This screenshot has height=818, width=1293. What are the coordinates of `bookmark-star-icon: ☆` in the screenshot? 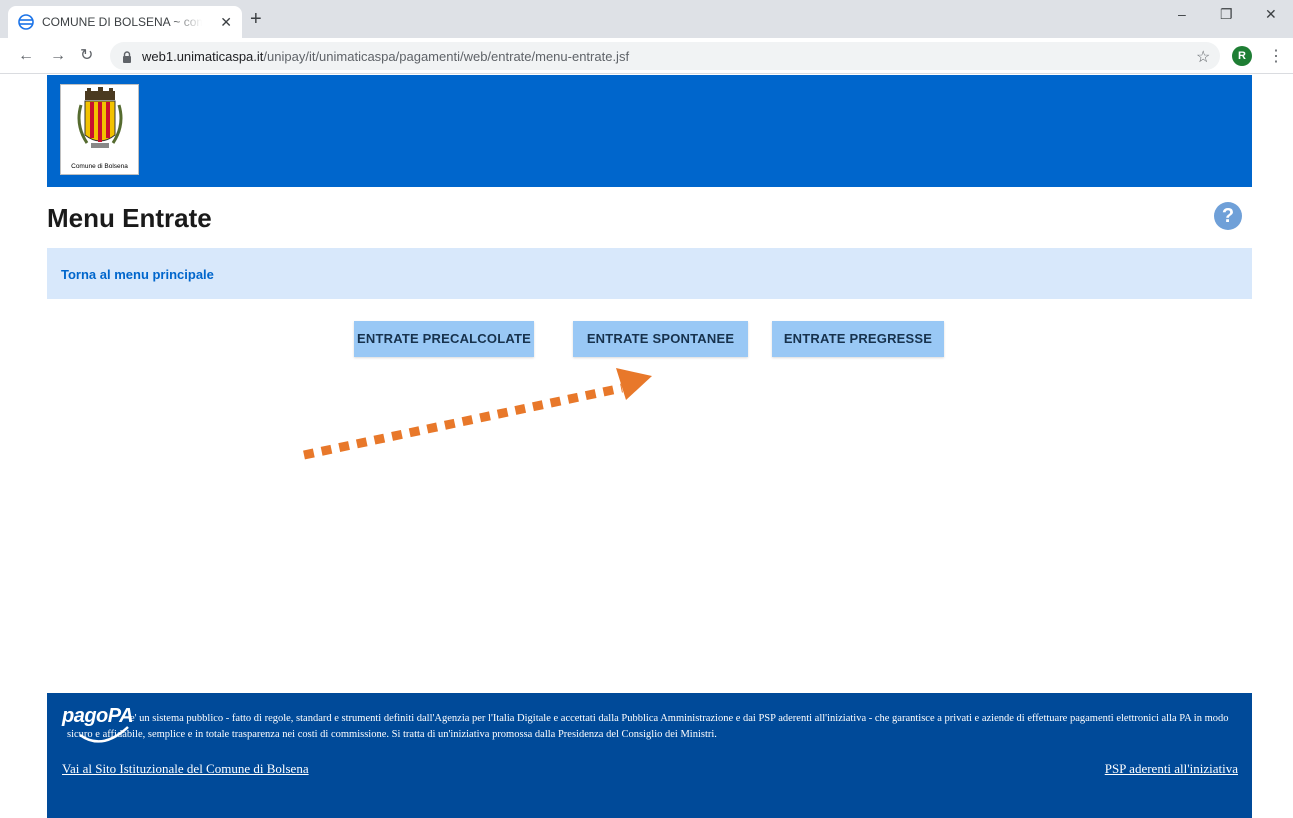 It's located at (1203, 57).